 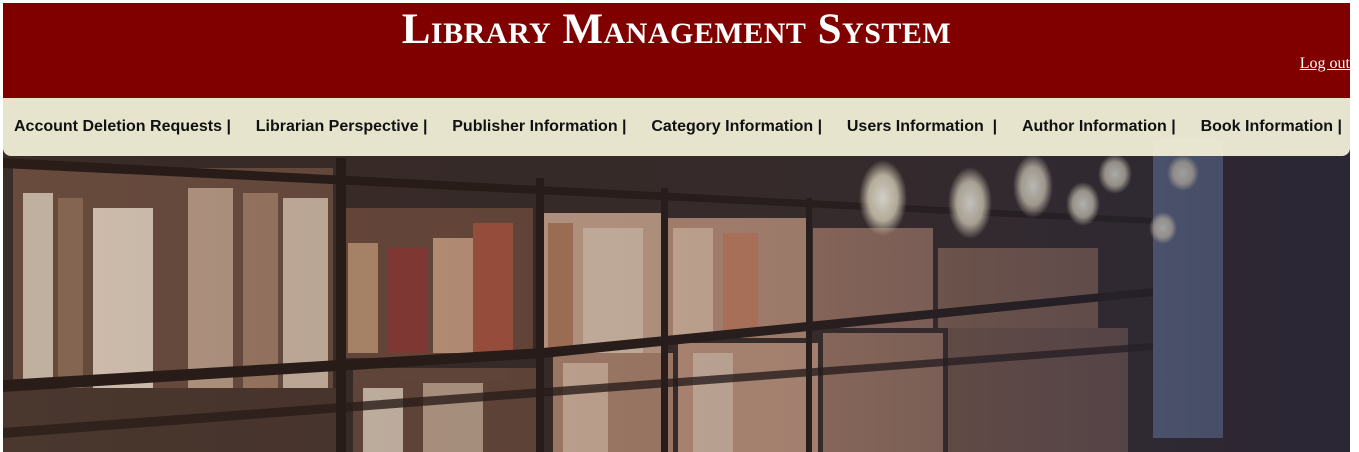 What do you see at coordinates (535, 126) in the screenshot?
I see `nav-label: Publisher Information` at bounding box center [535, 126].